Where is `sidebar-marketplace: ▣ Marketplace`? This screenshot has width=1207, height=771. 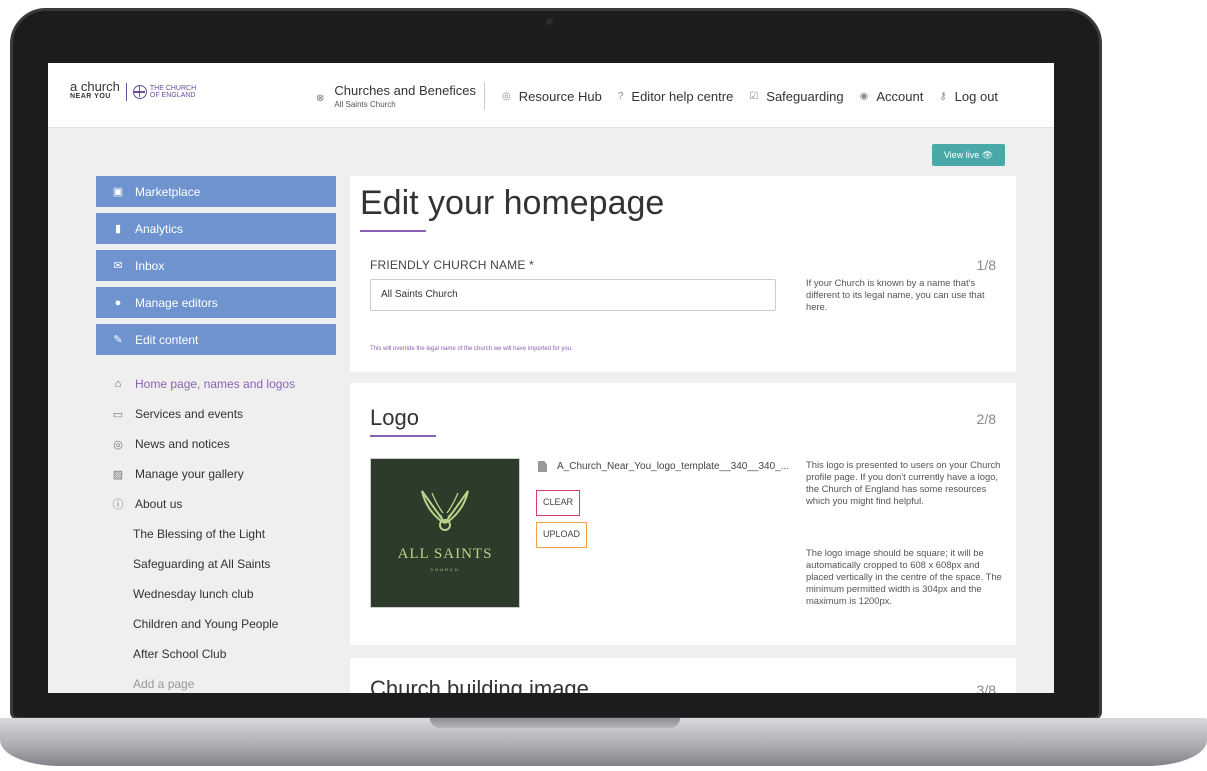 sidebar-marketplace: ▣ Marketplace is located at coordinates (216, 191).